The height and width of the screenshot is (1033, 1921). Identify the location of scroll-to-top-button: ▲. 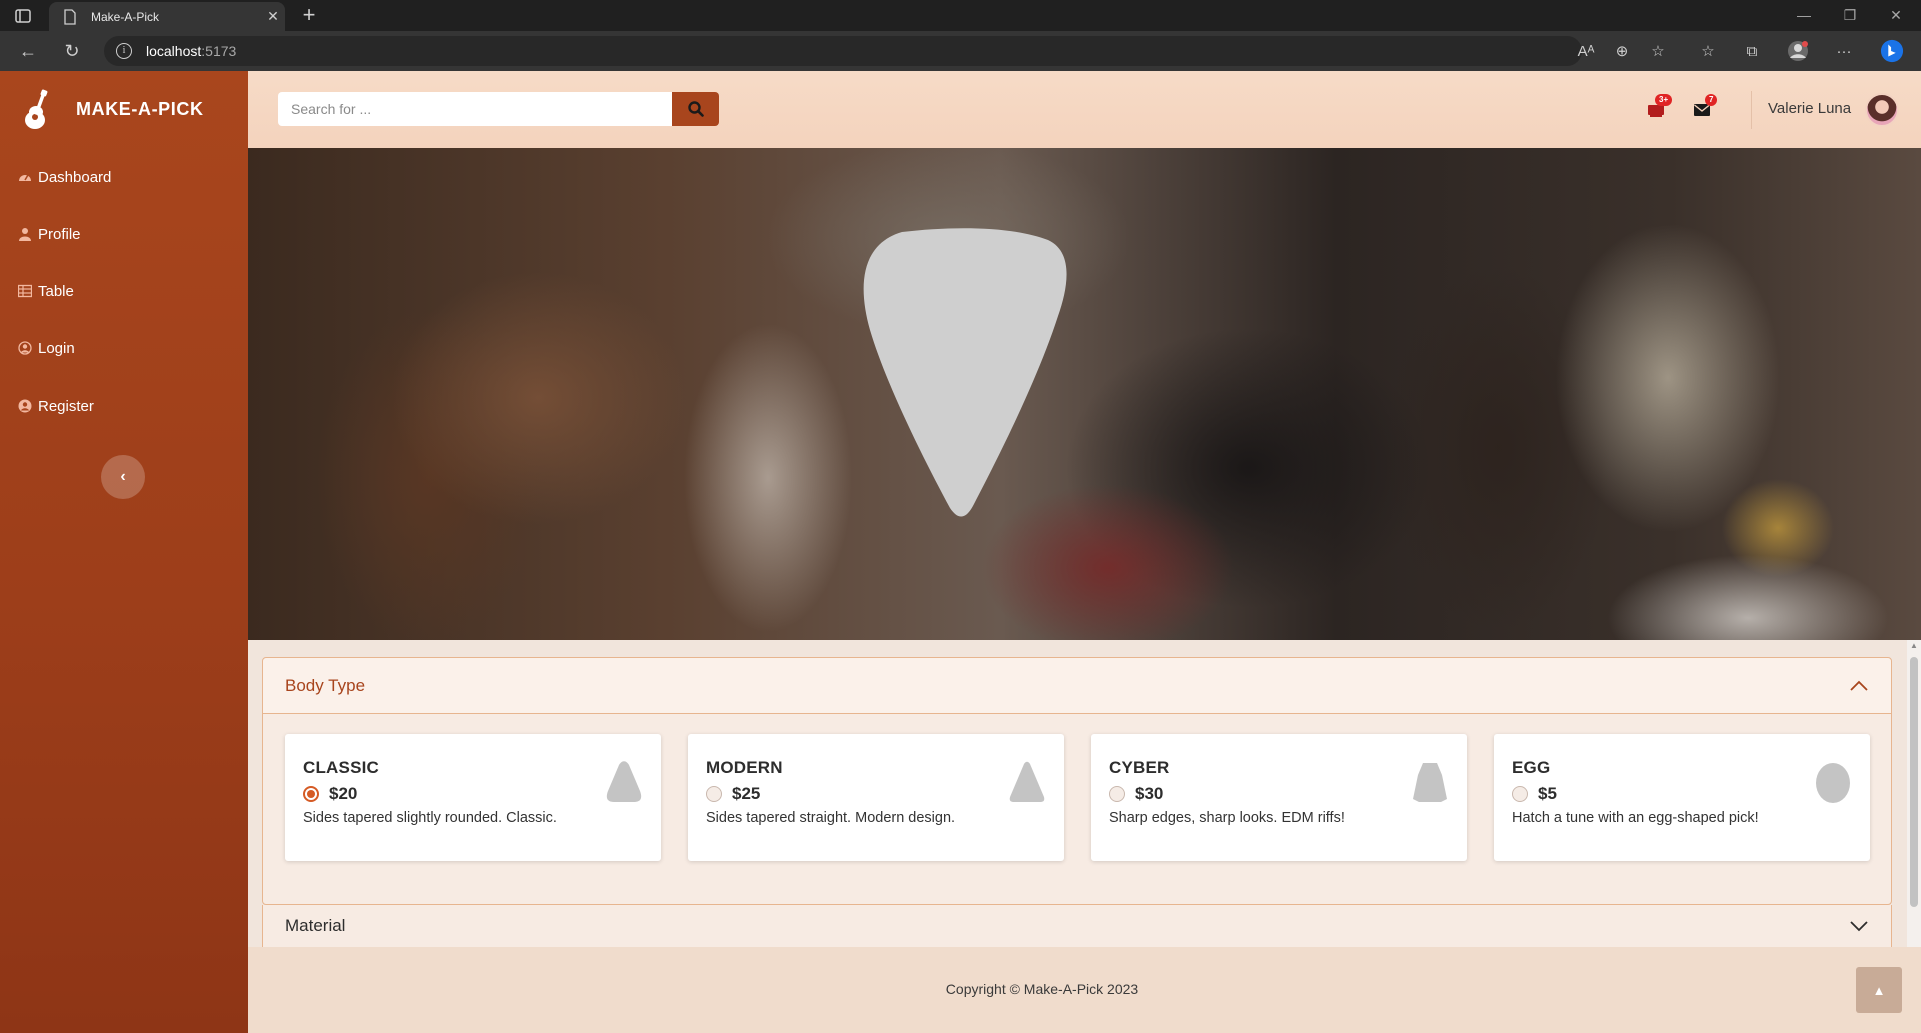
(1879, 990).